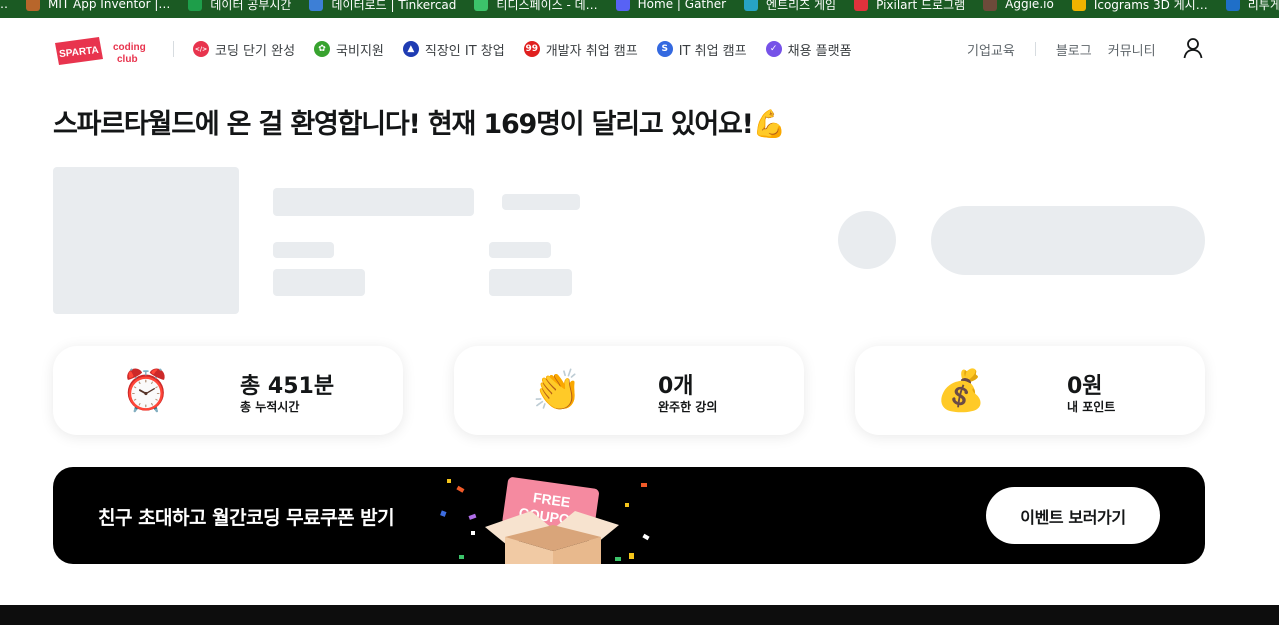 The image size is (1279, 625). I want to click on check-icon: ✓, so click(773, 49).